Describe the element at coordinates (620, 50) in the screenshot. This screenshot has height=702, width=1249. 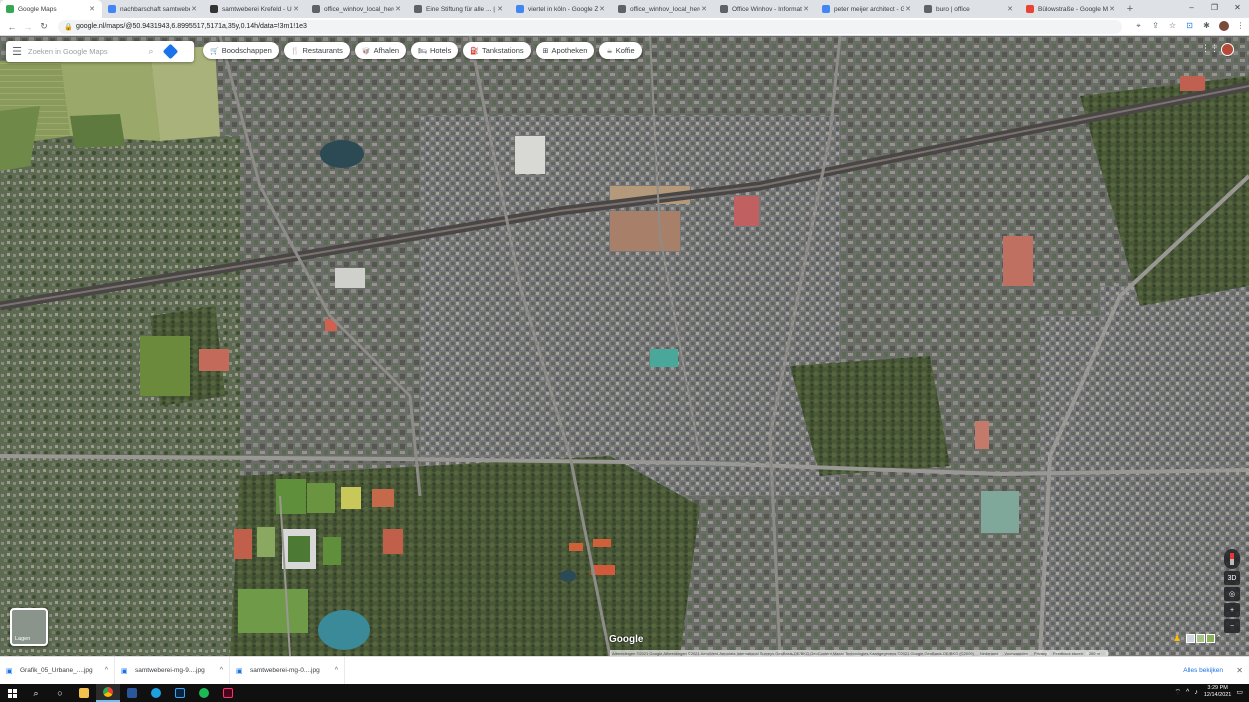
I see `category-chip-koffie: ☕ Koffie` at that location.